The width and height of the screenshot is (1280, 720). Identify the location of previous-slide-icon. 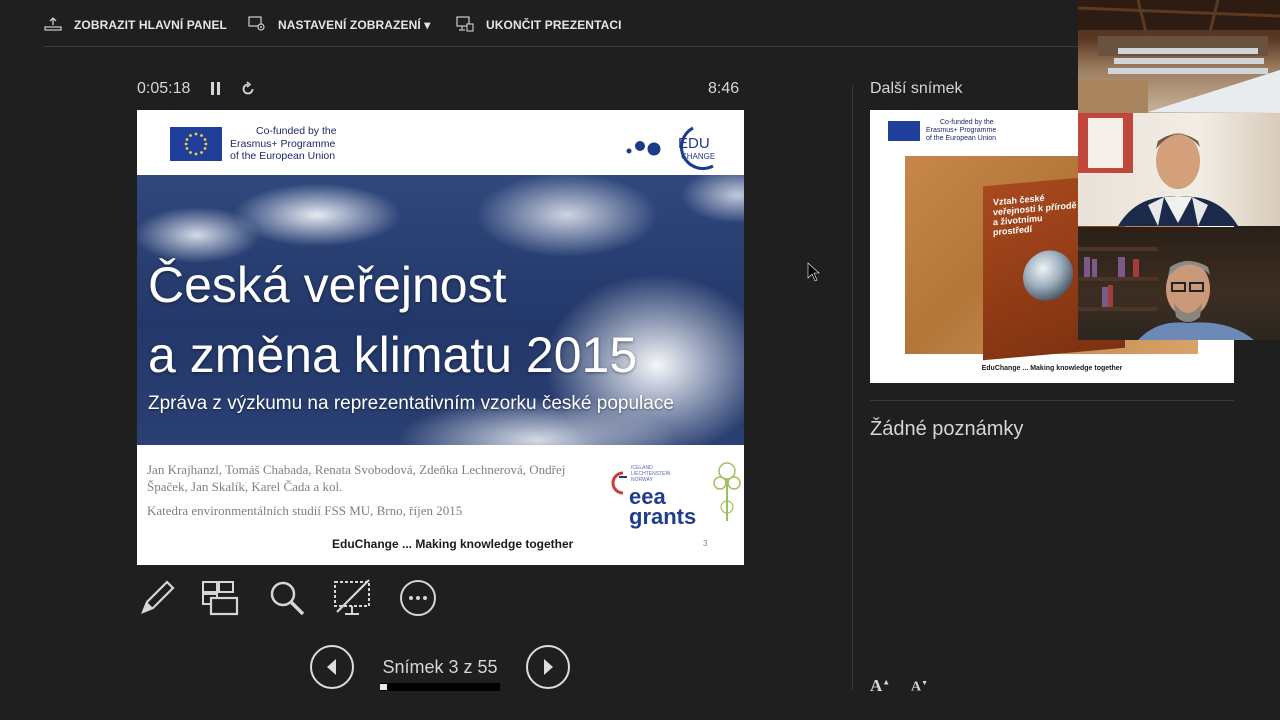
(331, 667).